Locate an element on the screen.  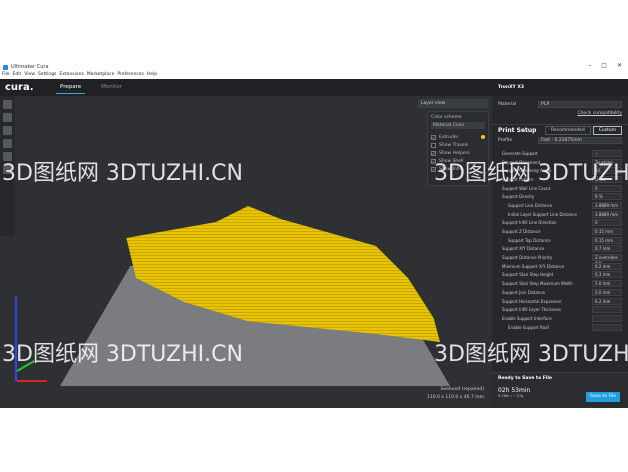
setting-value: ✓ is located at coordinates (607, 153).